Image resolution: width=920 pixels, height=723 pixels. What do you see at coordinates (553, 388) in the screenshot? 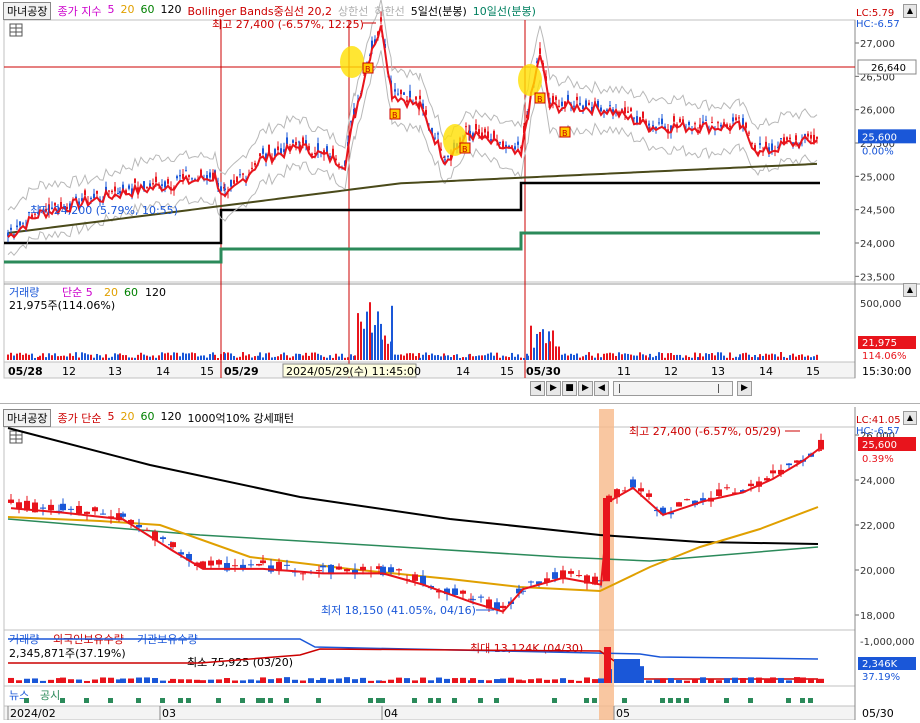
I see `scroll-right-button: ▶` at bounding box center [553, 388].